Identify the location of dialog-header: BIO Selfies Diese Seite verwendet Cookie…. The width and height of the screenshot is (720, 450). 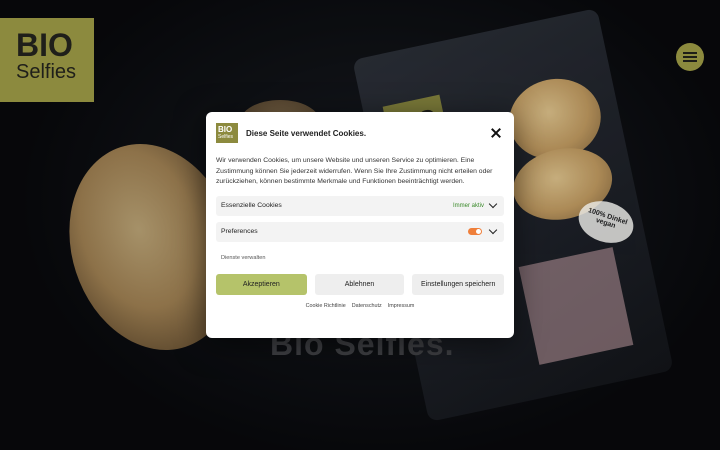
(360, 133).